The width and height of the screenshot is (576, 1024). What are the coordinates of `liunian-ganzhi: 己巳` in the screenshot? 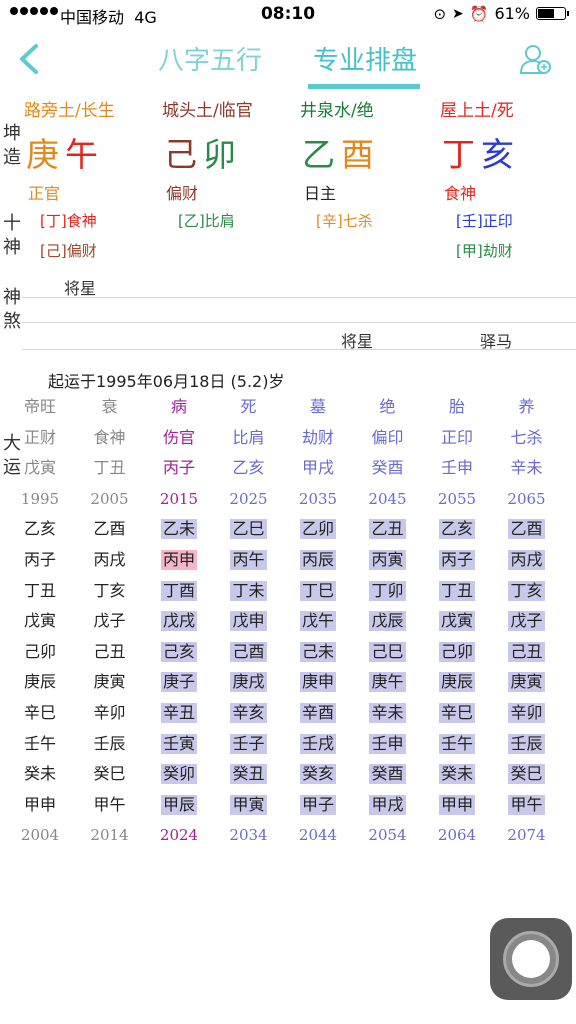 It's located at (387, 651).